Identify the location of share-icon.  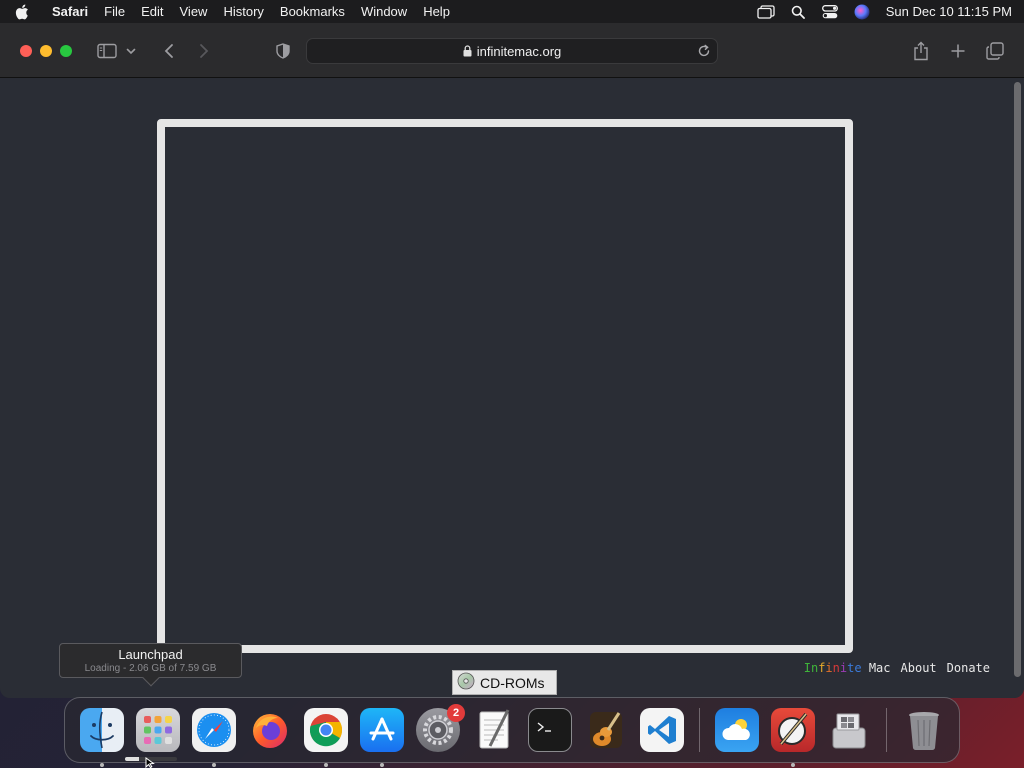
(921, 51).